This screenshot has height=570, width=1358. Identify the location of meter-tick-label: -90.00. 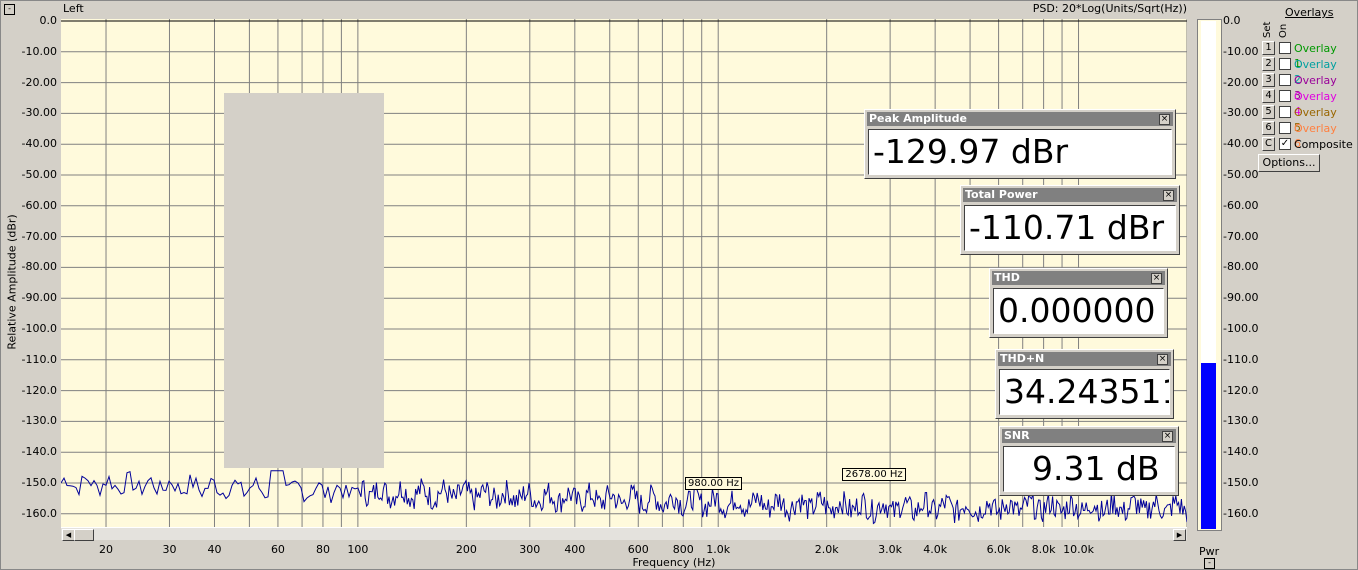
(1241, 298).